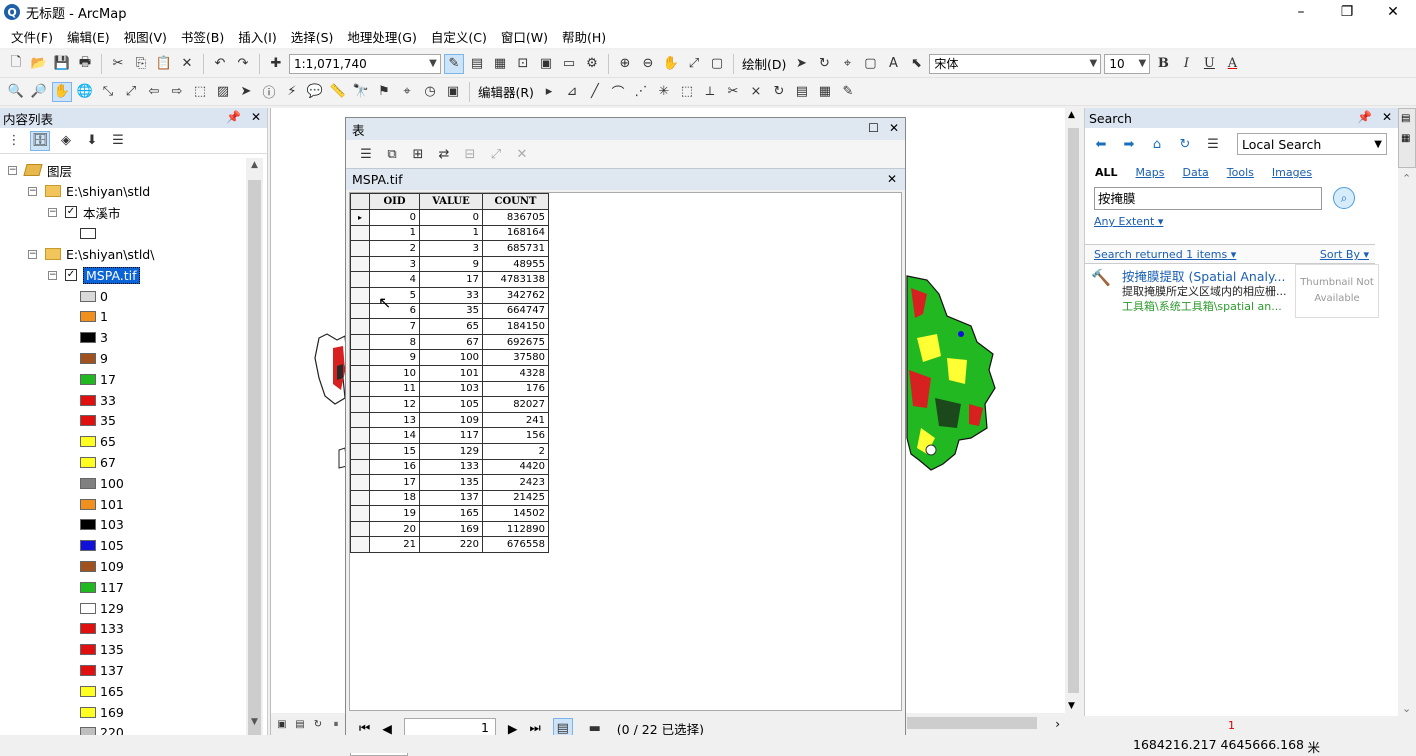 The image size is (1416, 756). Describe the element at coordinates (102, 525) in the screenshot. I see `legend-item: 103` at that location.